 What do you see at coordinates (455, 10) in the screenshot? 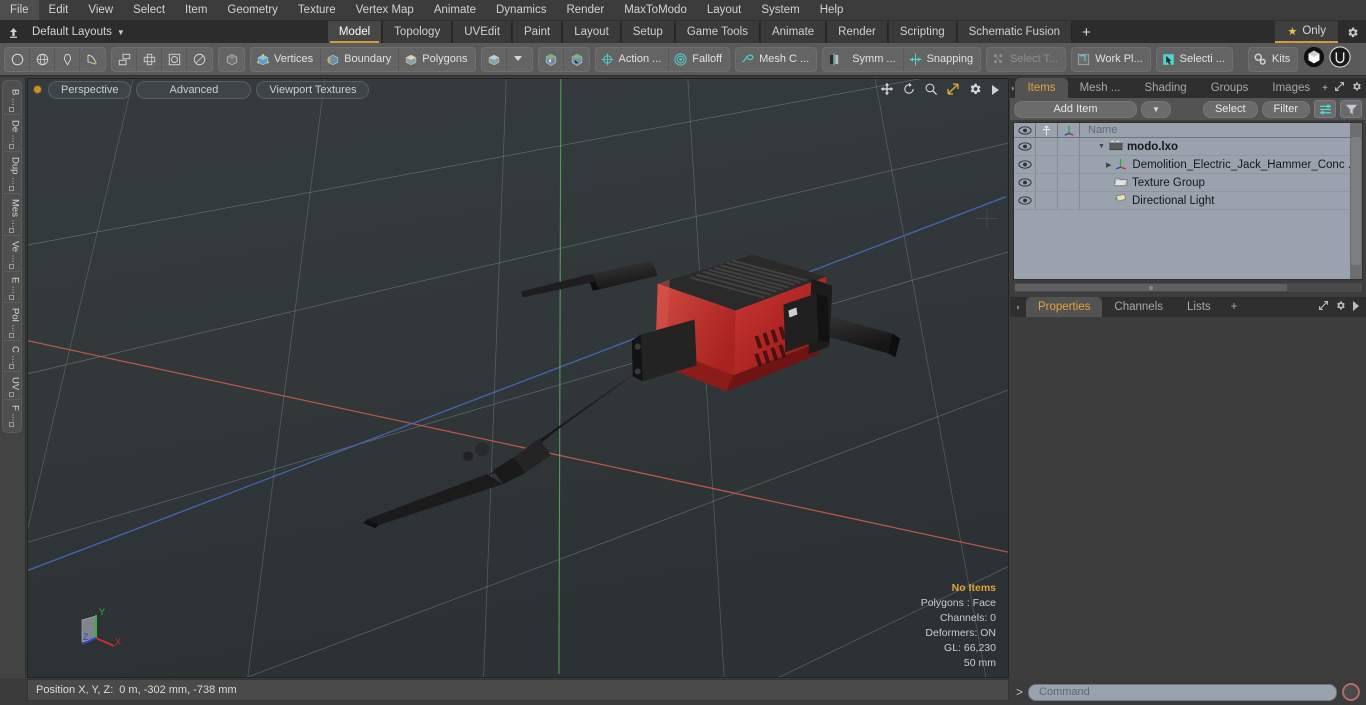
I see `menu-item-animate: Animate` at bounding box center [455, 10].